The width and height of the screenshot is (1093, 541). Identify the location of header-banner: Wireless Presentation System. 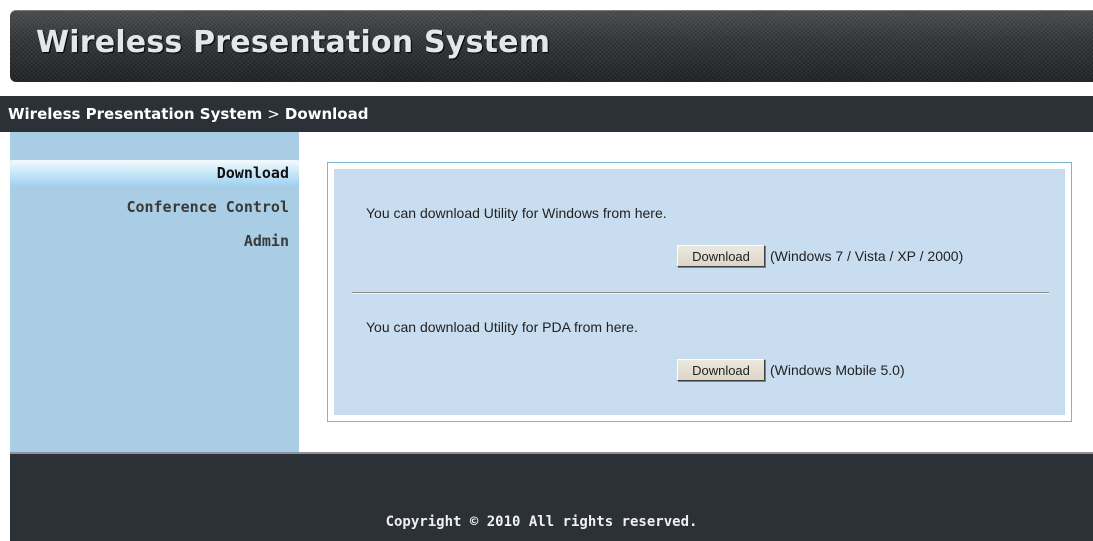
(551, 46).